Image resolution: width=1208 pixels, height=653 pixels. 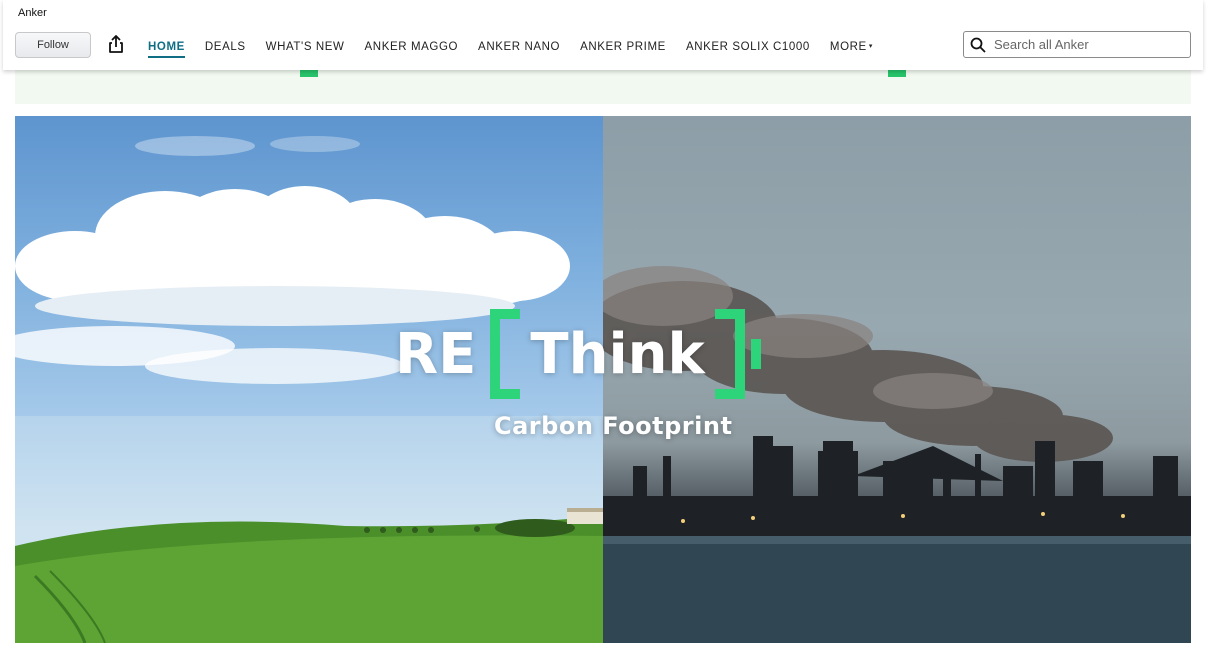 What do you see at coordinates (870, 46) in the screenshot?
I see `caret-down-icon: ▾` at bounding box center [870, 46].